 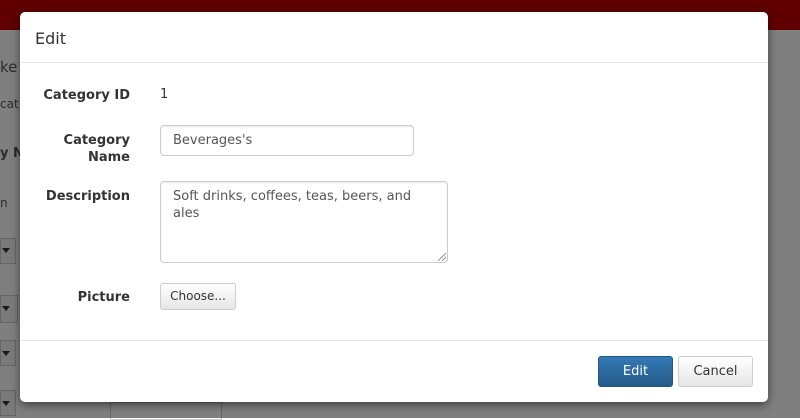 What do you see at coordinates (394, 340) in the screenshot?
I see `modal-footer-divider` at bounding box center [394, 340].